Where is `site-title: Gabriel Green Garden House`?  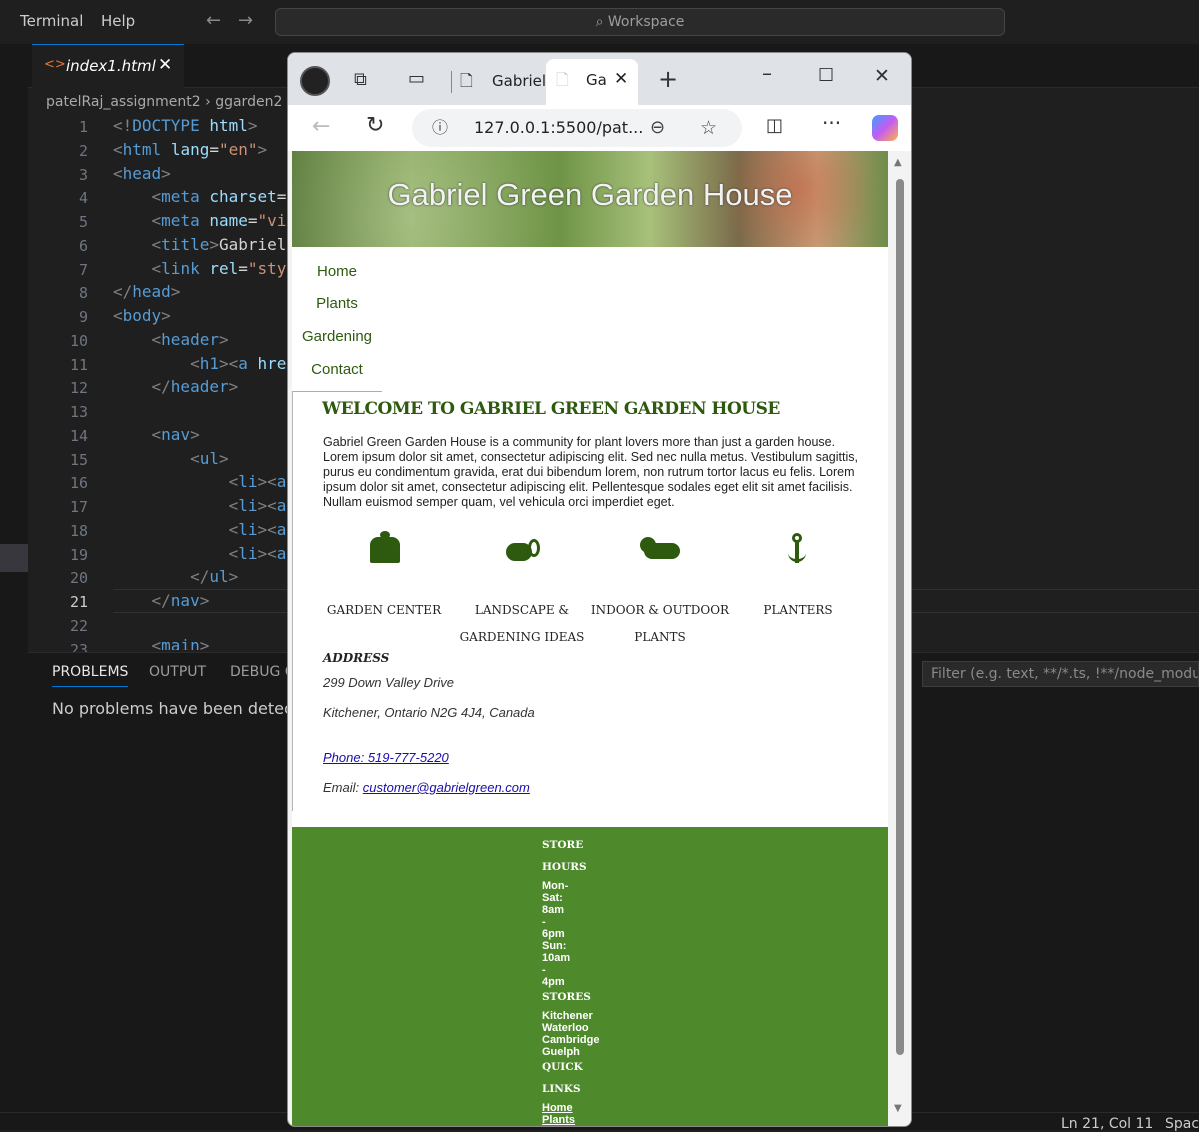 site-title: Gabriel Green Garden House is located at coordinates (590, 195).